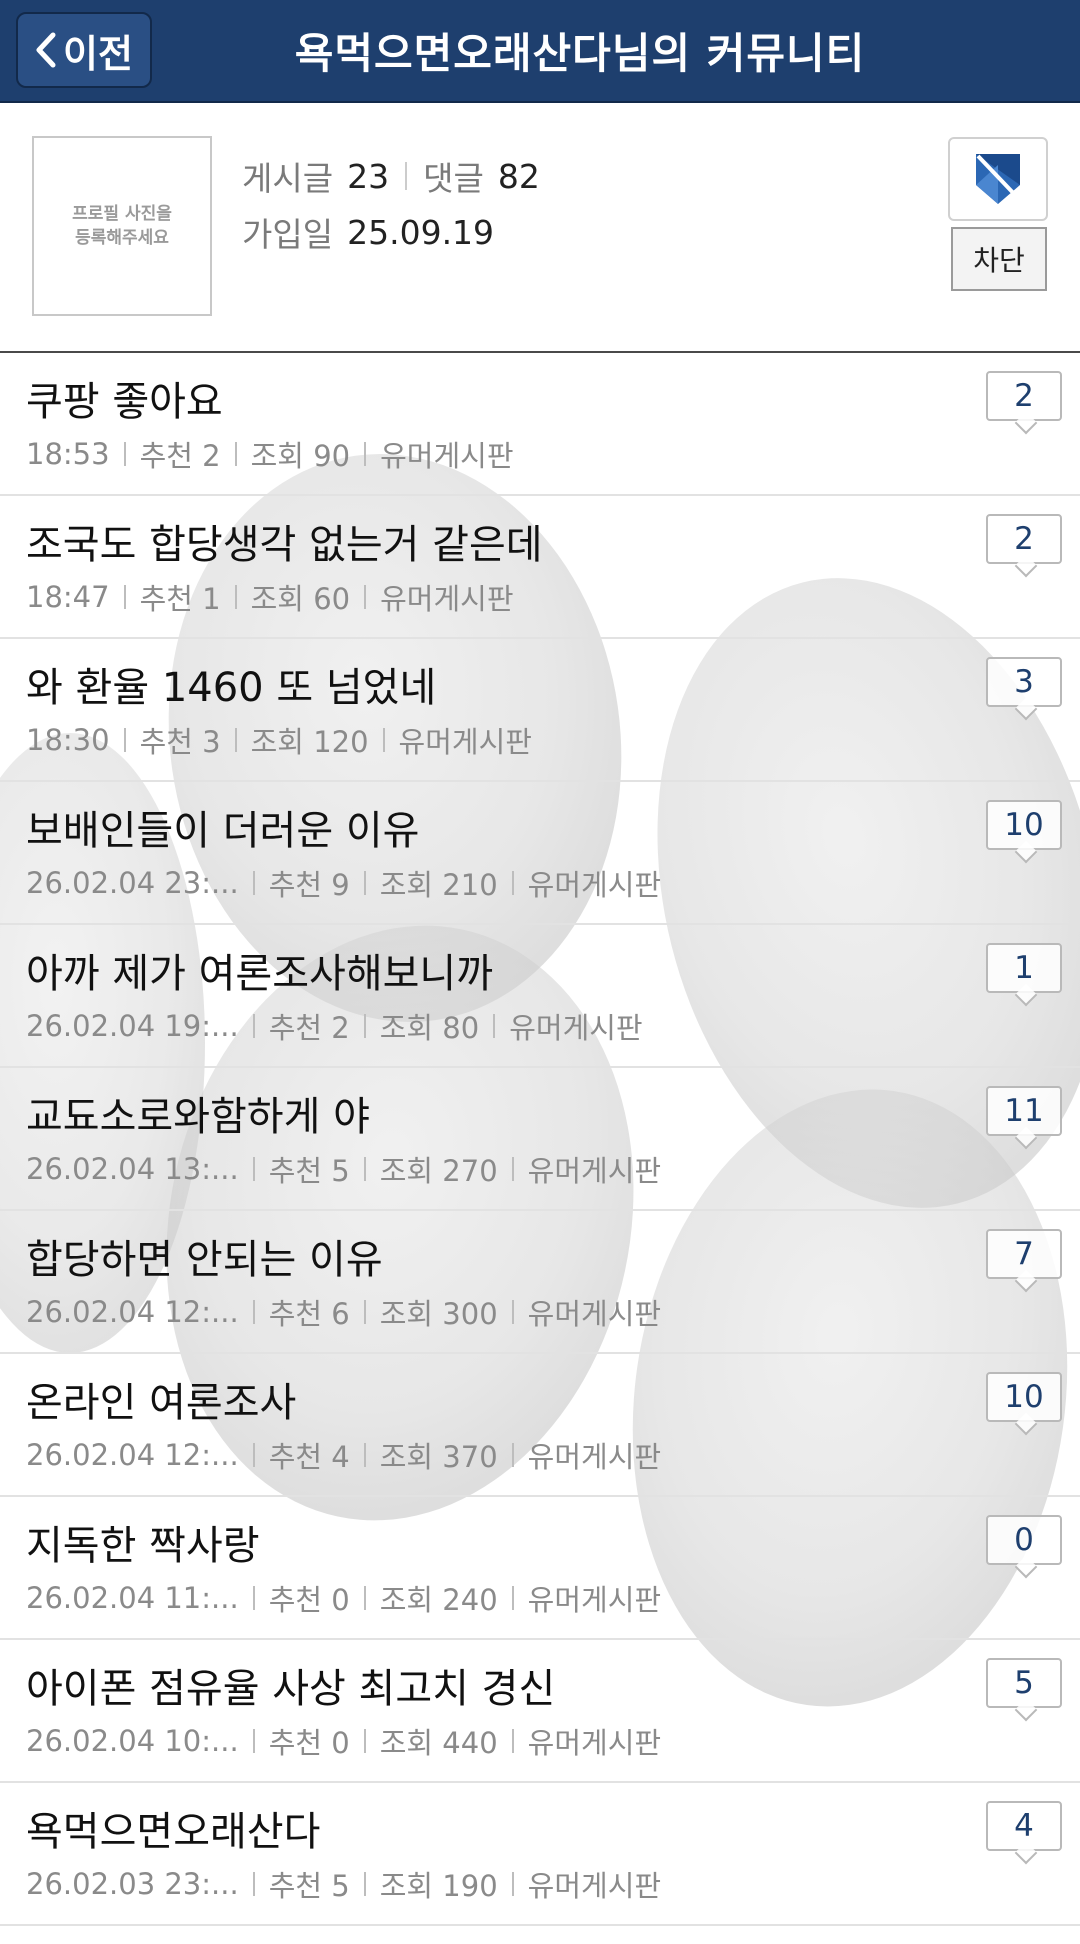 Image resolution: width=1080 pixels, height=1944 pixels. What do you see at coordinates (68, 454) in the screenshot?
I see `post-time: 18:53` at bounding box center [68, 454].